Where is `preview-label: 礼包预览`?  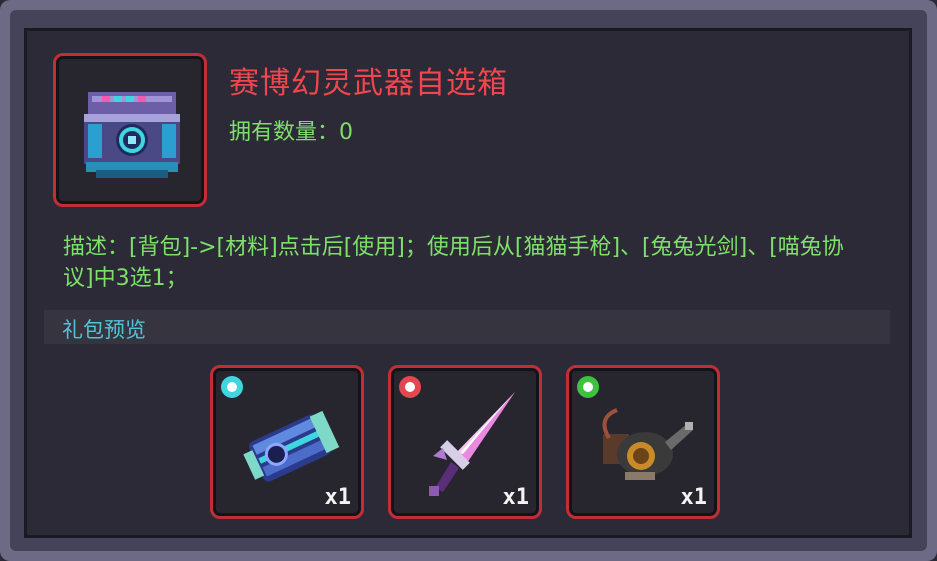
preview-label: 礼包预览 is located at coordinates (104, 330).